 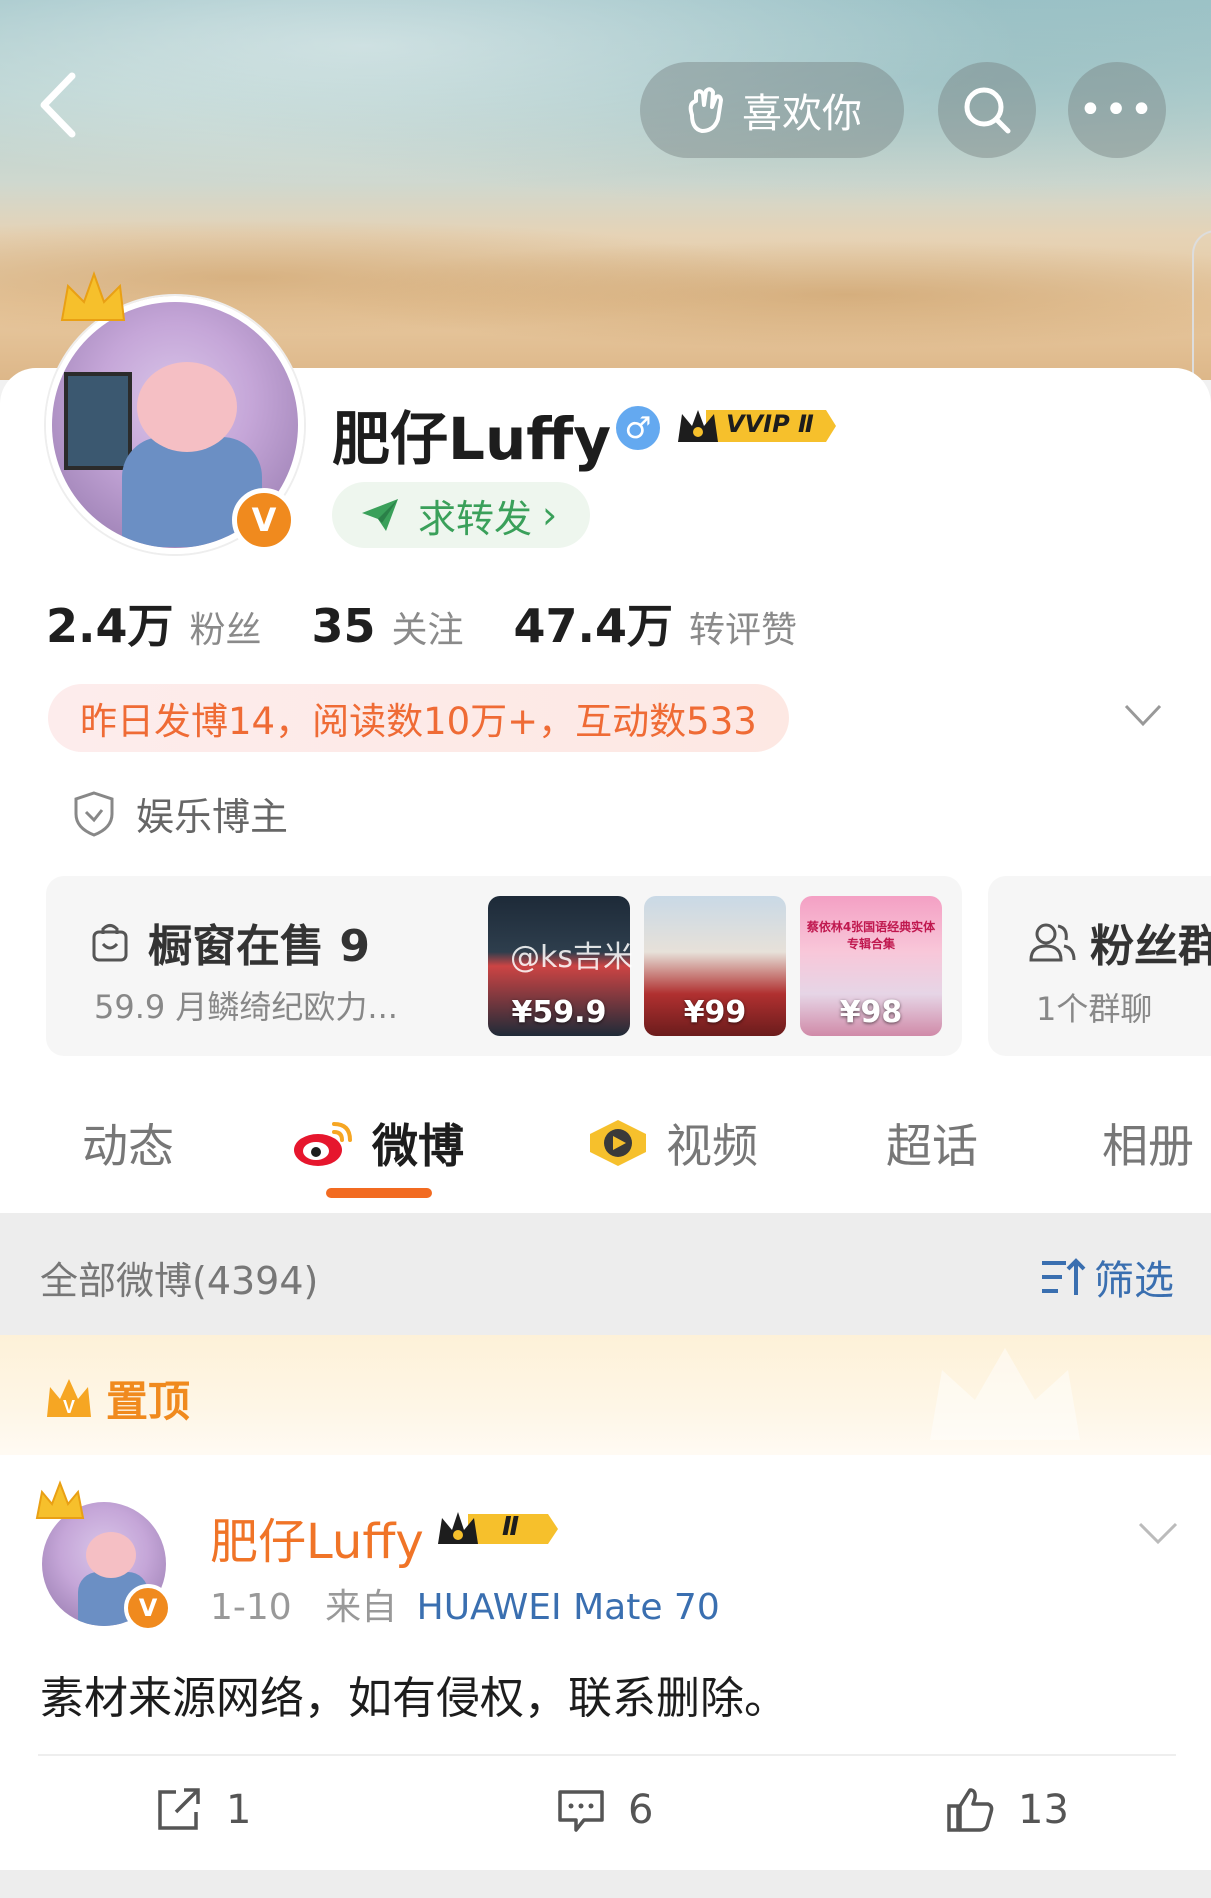 I want to click on shield-icon, so click(x=94, y=813).